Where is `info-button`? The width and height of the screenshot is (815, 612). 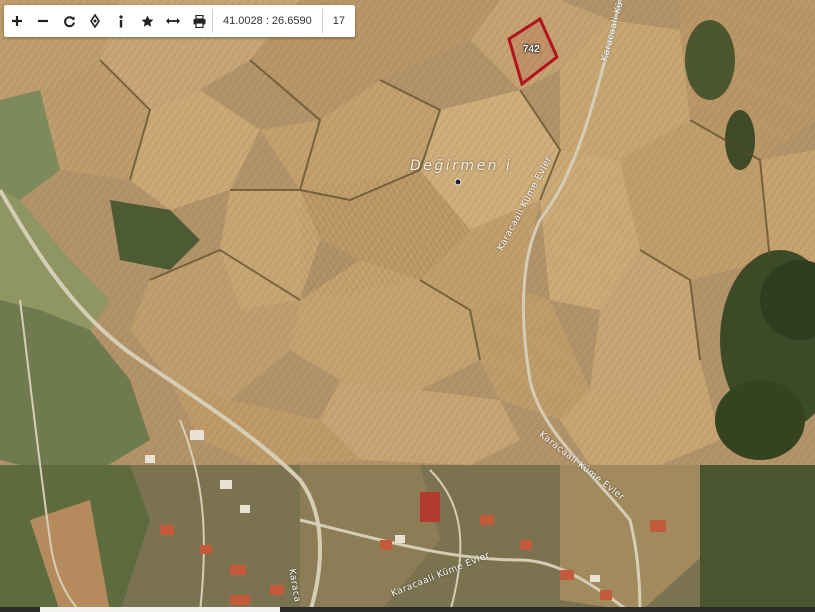 info-button is located at coordinates (121, 21).